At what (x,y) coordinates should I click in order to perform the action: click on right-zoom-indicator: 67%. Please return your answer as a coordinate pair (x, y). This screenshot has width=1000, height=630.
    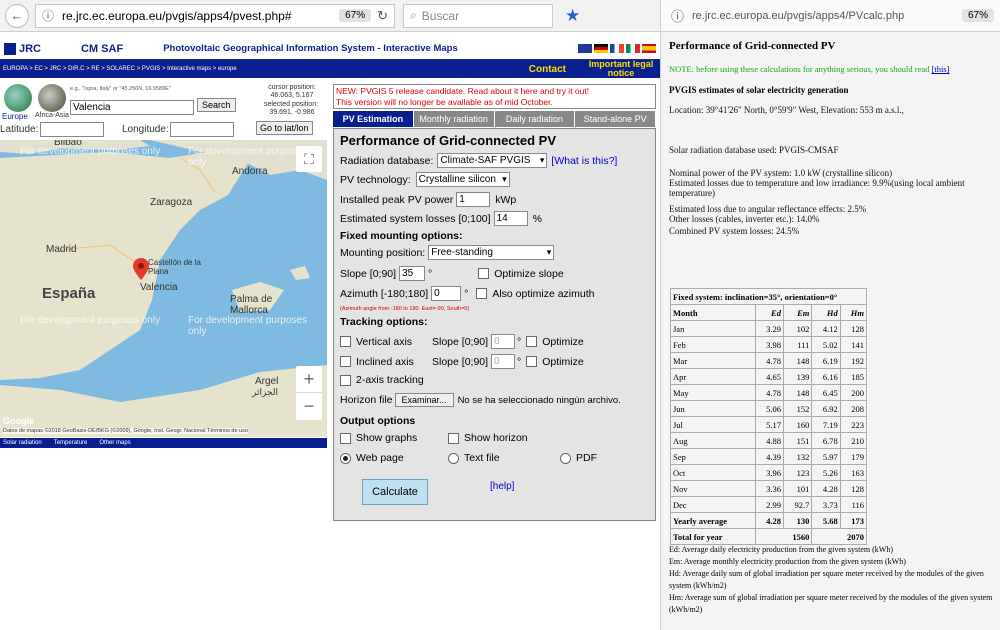
    Looking at the image, I should click on (977, 15).